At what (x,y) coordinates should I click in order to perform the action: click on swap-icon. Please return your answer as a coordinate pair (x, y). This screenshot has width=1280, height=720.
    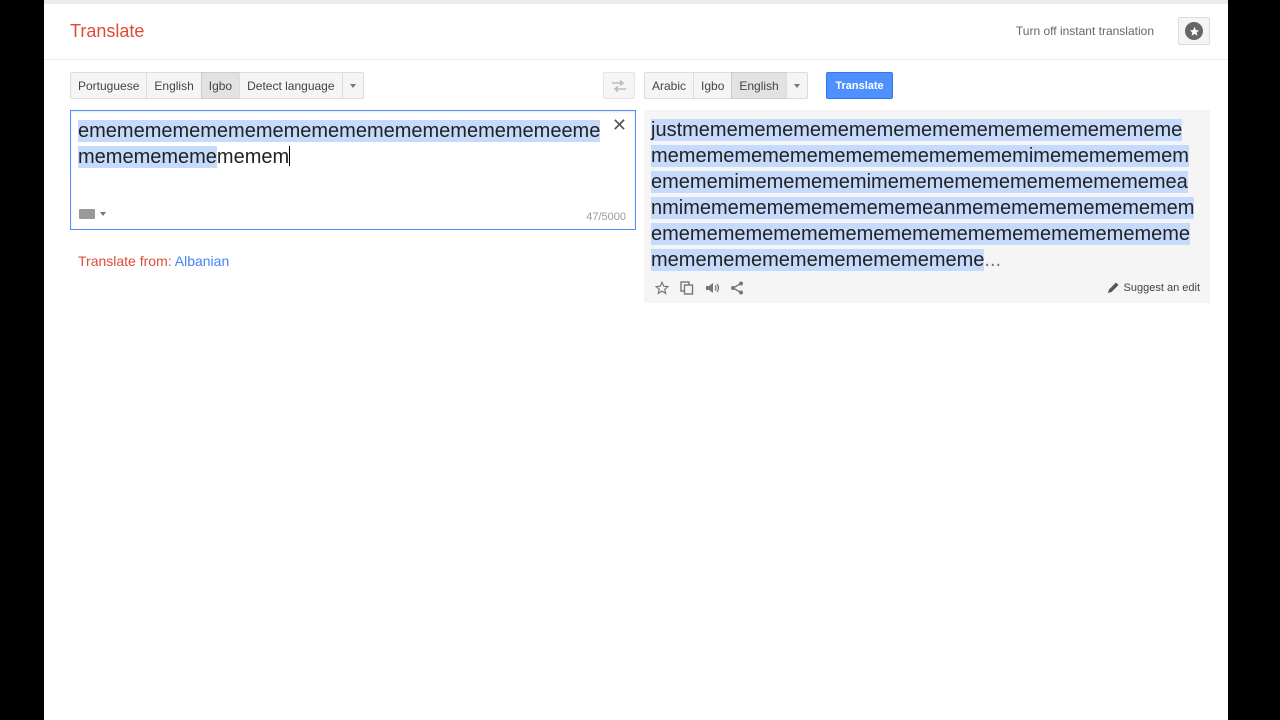
    Looking at the image, I should click on (619, 85).